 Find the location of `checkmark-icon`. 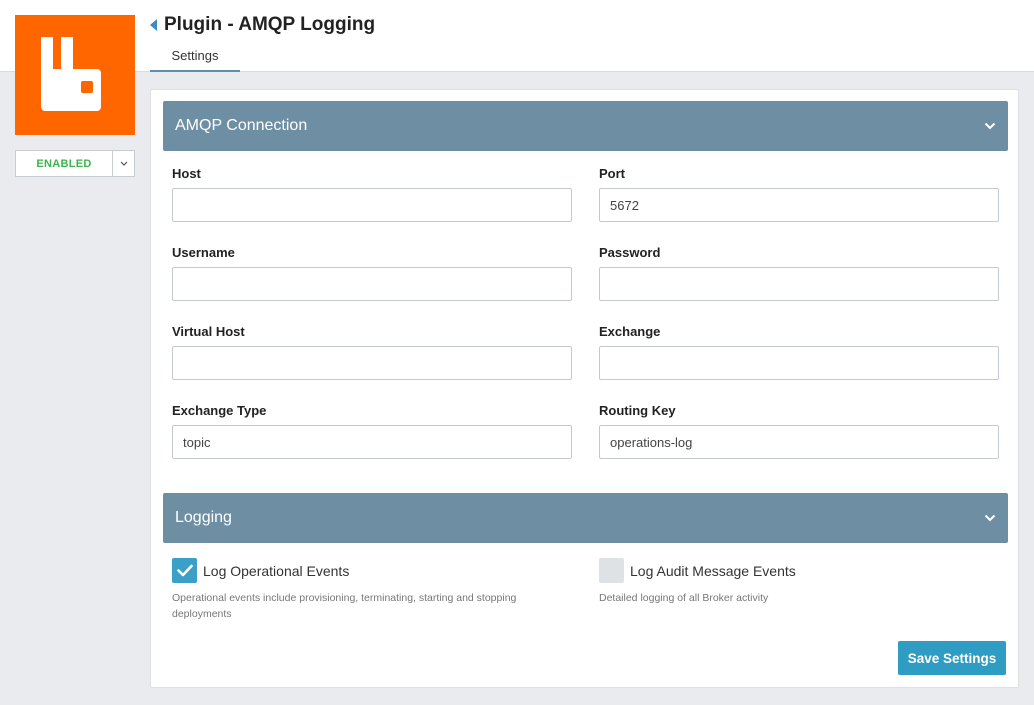

checkmark-icon is located at coordinates (184, 570).